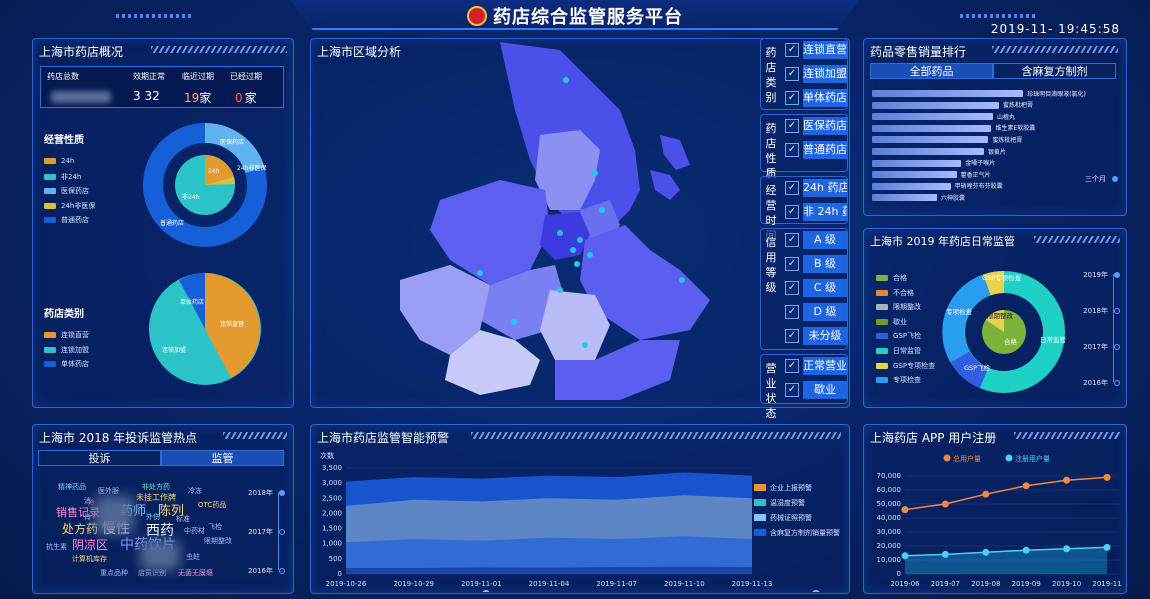  What do you see at coordinates (195, 573) in the screenshot?
I see `cloud-word: 无菌无膜瘾` at bounding box center [195, 573].